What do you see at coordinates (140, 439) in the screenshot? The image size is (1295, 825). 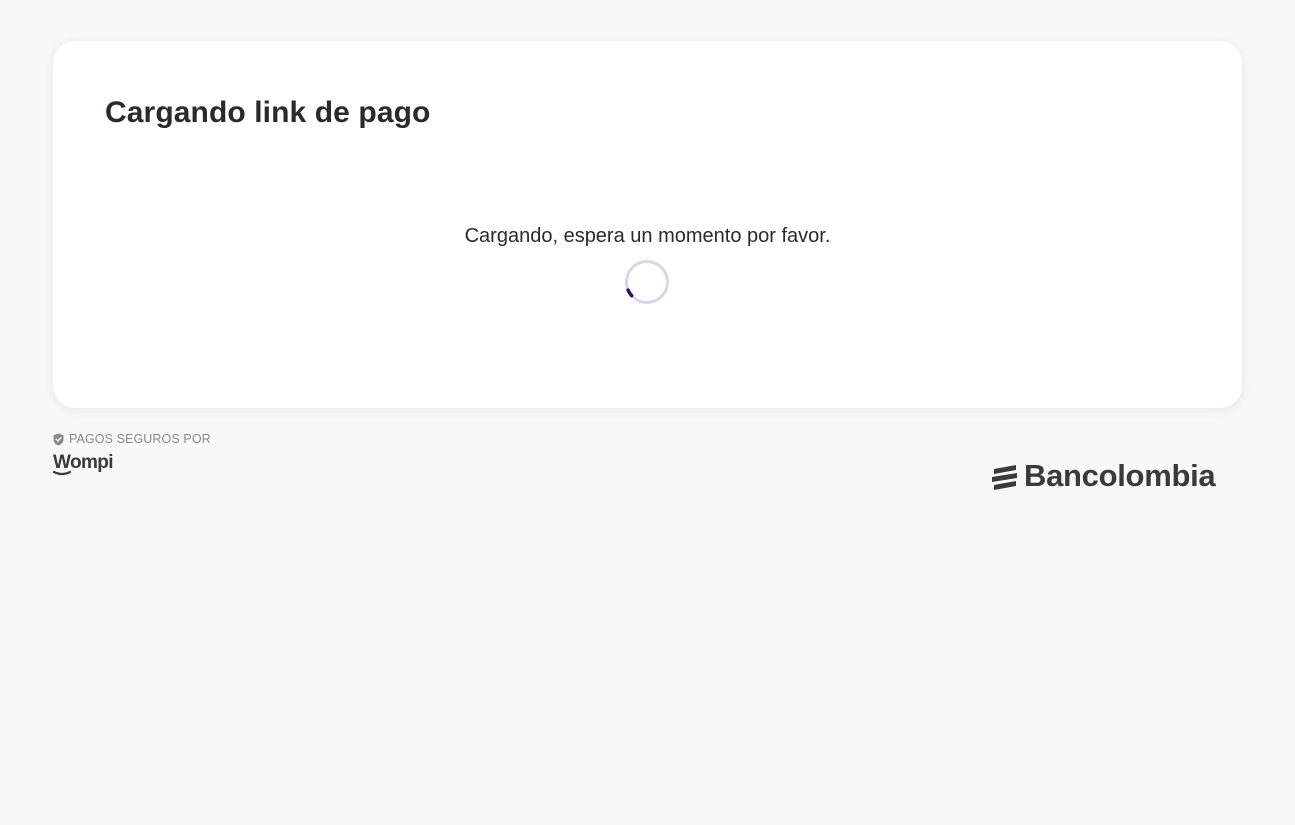 I see `secure-payments-label: PAGOS SEGUROS POR` at bounding box center [140, 439].